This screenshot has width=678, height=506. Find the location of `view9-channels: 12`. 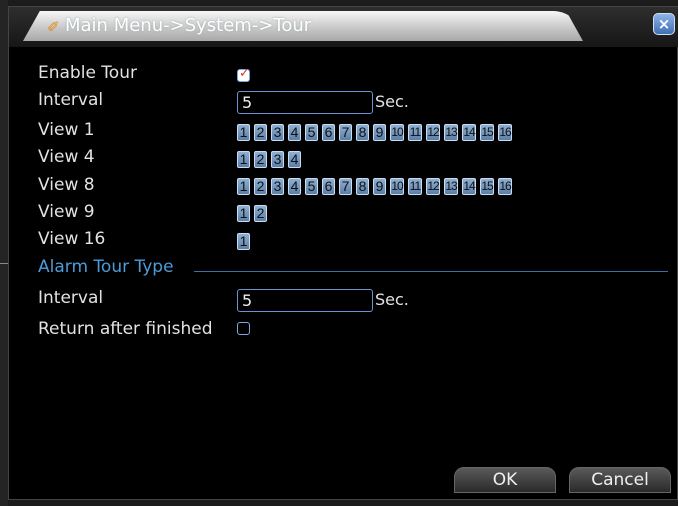

view9-channels: 12 is located at coordinates (254, 215).